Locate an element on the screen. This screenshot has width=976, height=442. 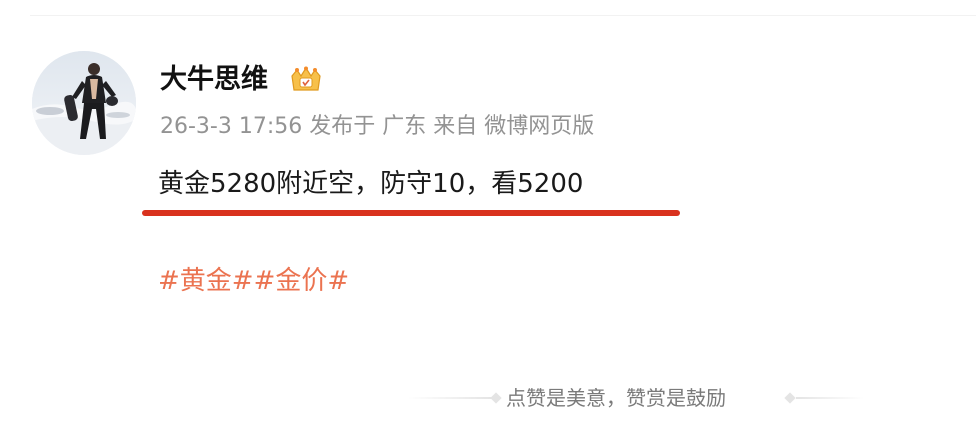
vip-crown-icon is located at coordinates (306, 80).